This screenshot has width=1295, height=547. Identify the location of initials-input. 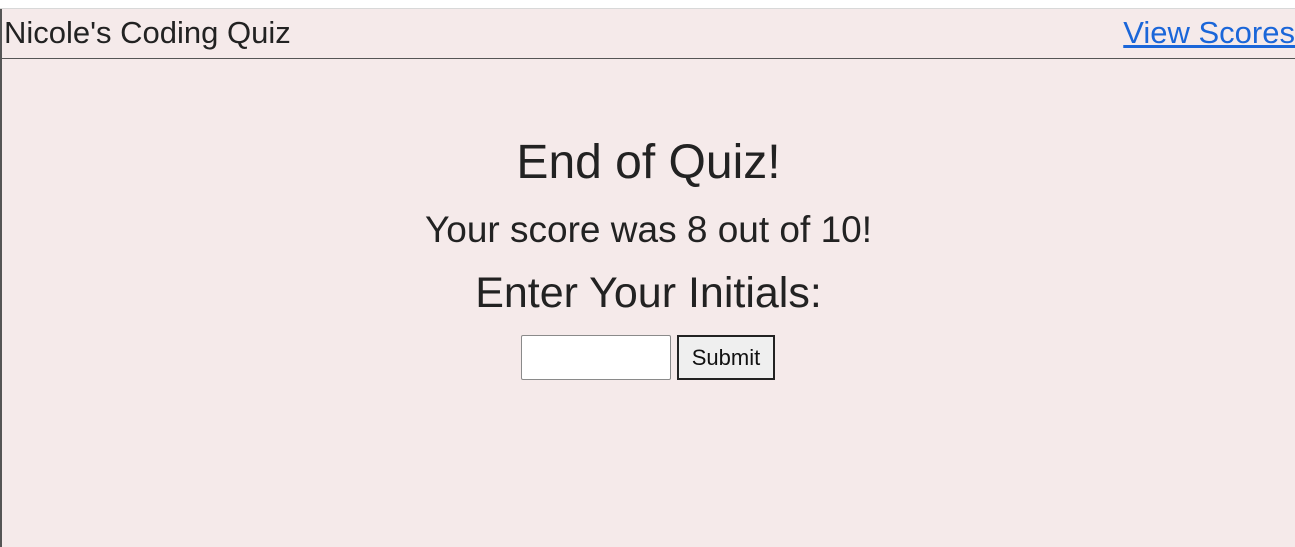
(596, 357).